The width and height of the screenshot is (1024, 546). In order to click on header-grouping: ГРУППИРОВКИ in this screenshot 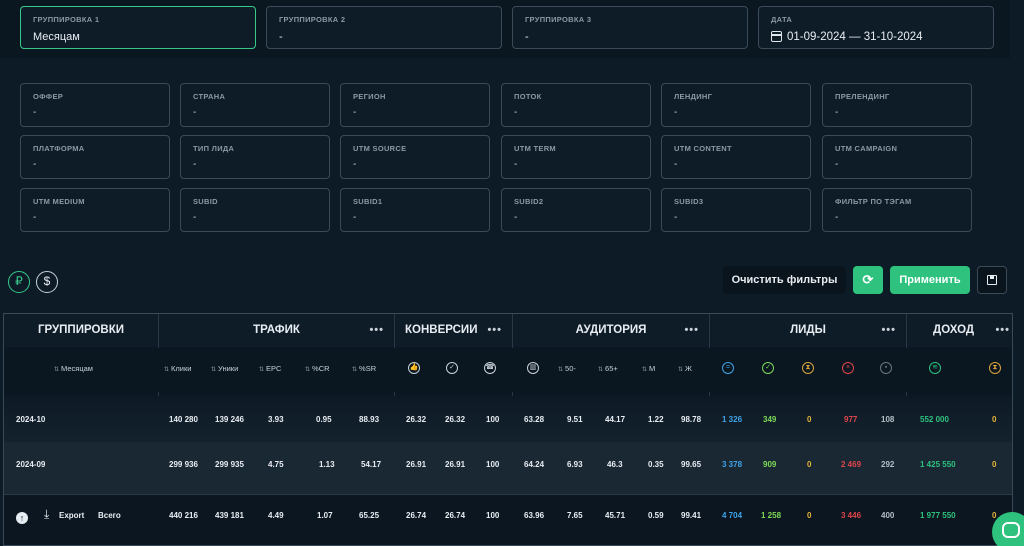, I will do `click(81, 330)`.